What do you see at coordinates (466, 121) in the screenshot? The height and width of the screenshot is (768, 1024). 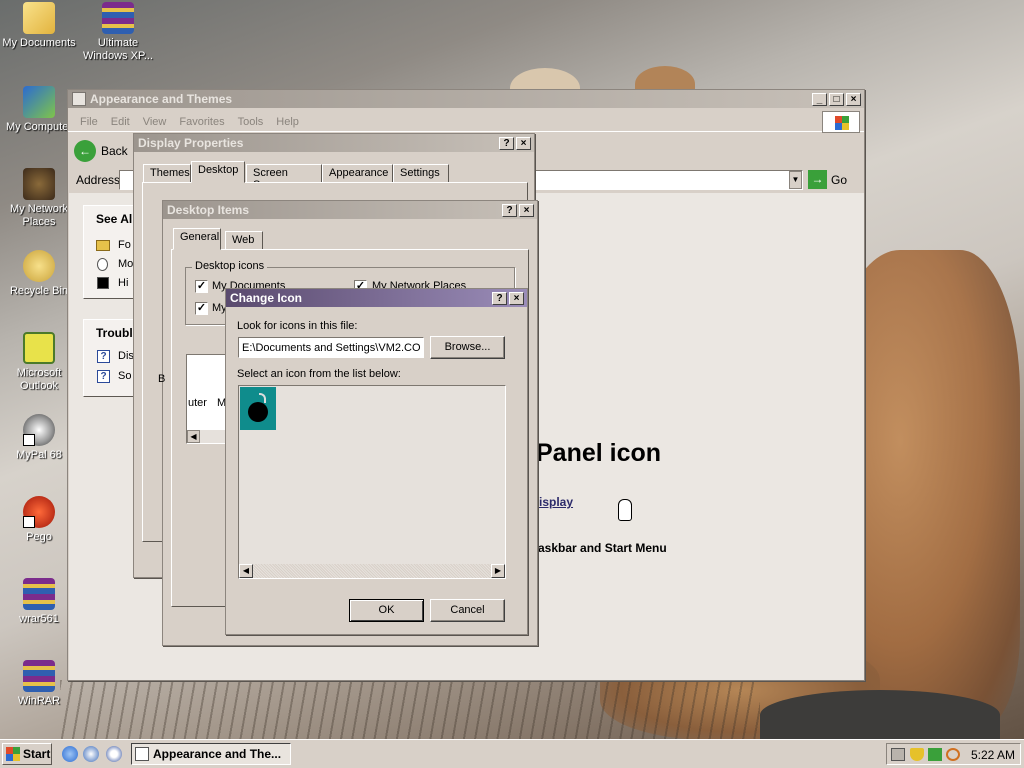 I see `menu-bar: File Edit View Favorites Tools Help` at bounding box center [466, 121].